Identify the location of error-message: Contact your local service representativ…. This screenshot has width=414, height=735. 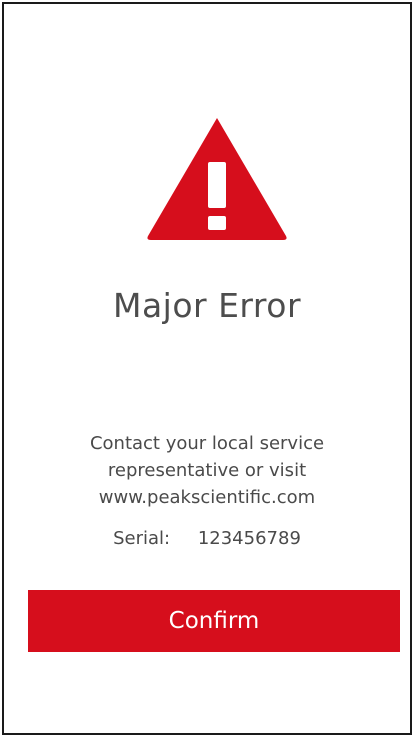
(207, 470).